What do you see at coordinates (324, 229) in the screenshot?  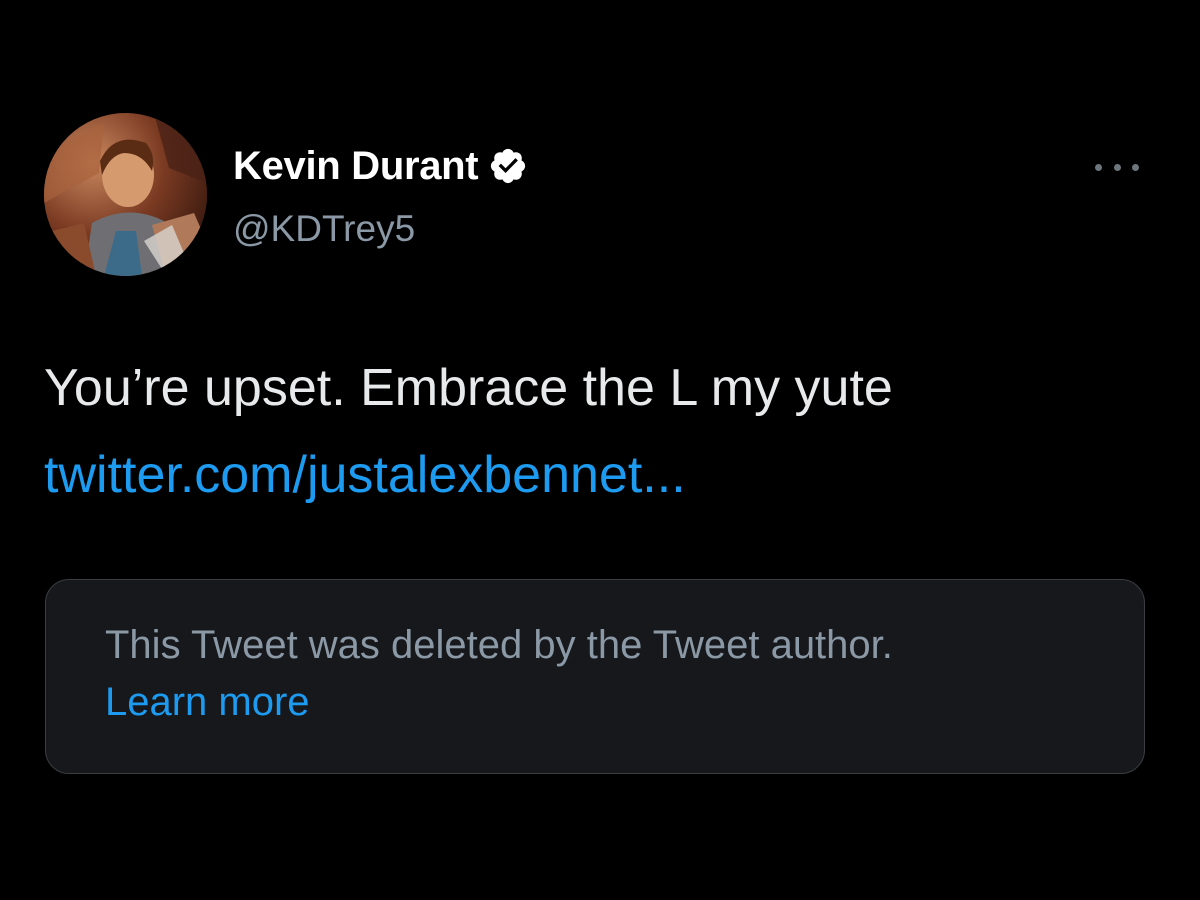 I see `user-handle: @KDTrey5` at bounding box center [324, 229].